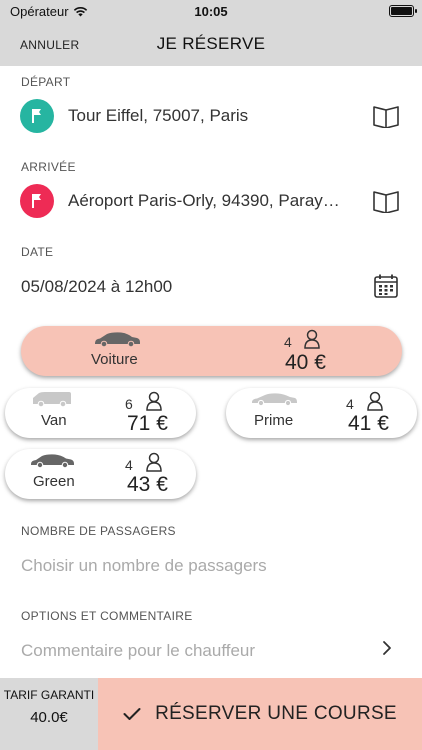 The width and height of the screenshot is (422, 750). What do you see at coordinates (100, 474) in the screenshot?
I see `vehicle-option-green: Green 4 43 €` at bounding box center [100, 474].